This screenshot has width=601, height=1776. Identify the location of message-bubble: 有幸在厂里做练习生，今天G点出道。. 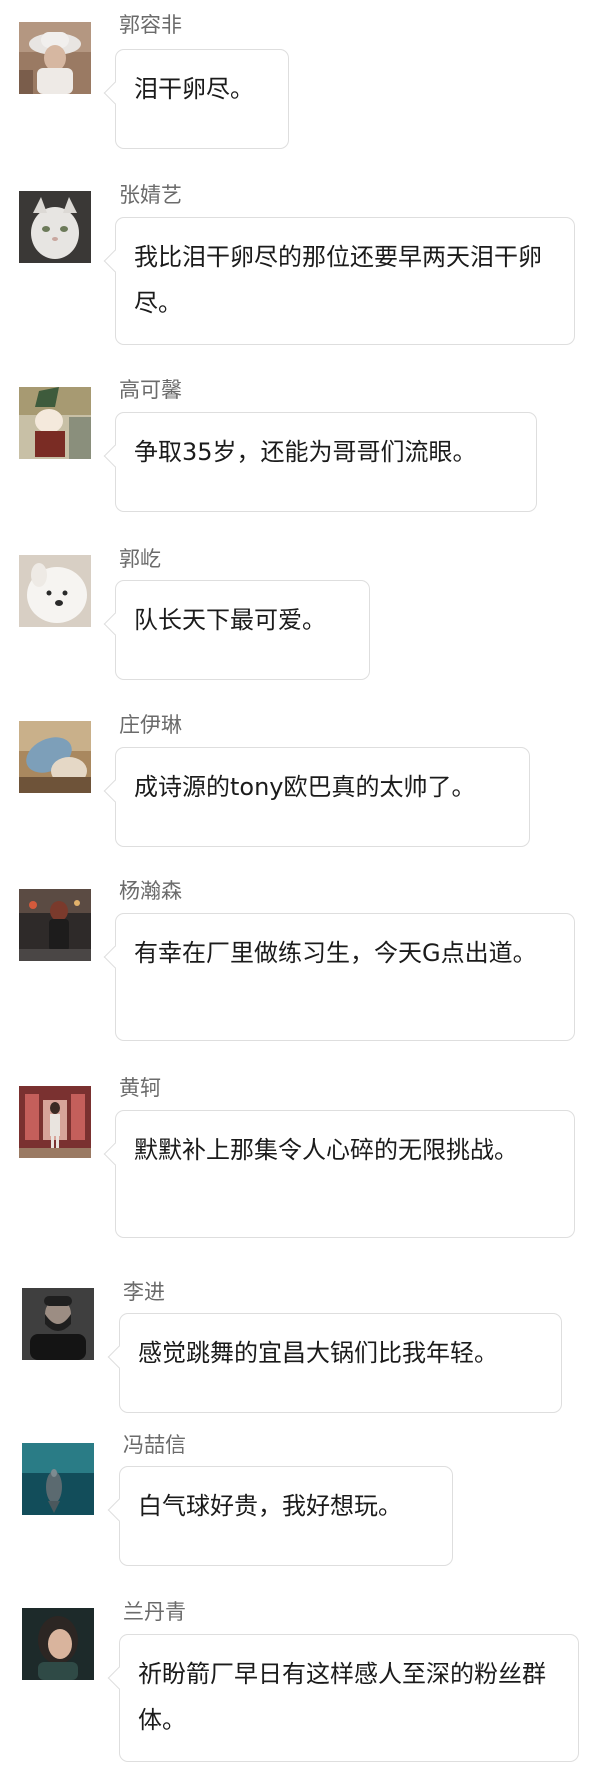
(339, 977).